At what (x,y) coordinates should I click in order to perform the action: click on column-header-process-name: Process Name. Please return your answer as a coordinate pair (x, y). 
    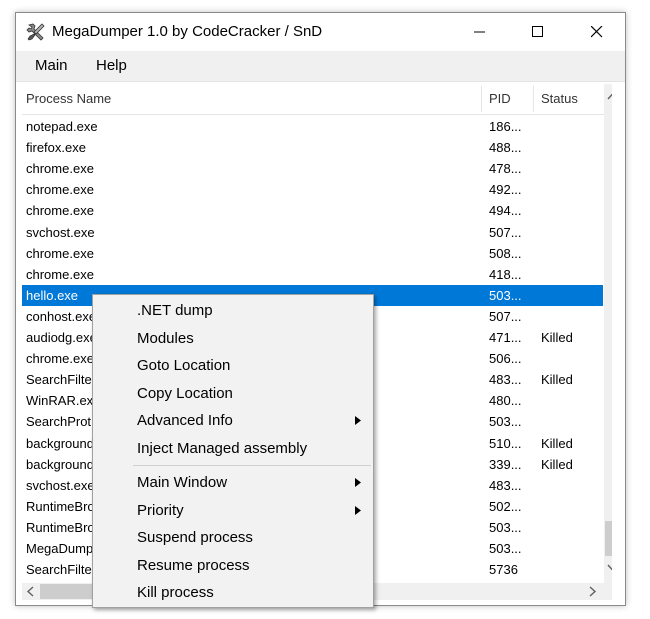
    Looking at the image, I should click on (68, 99).